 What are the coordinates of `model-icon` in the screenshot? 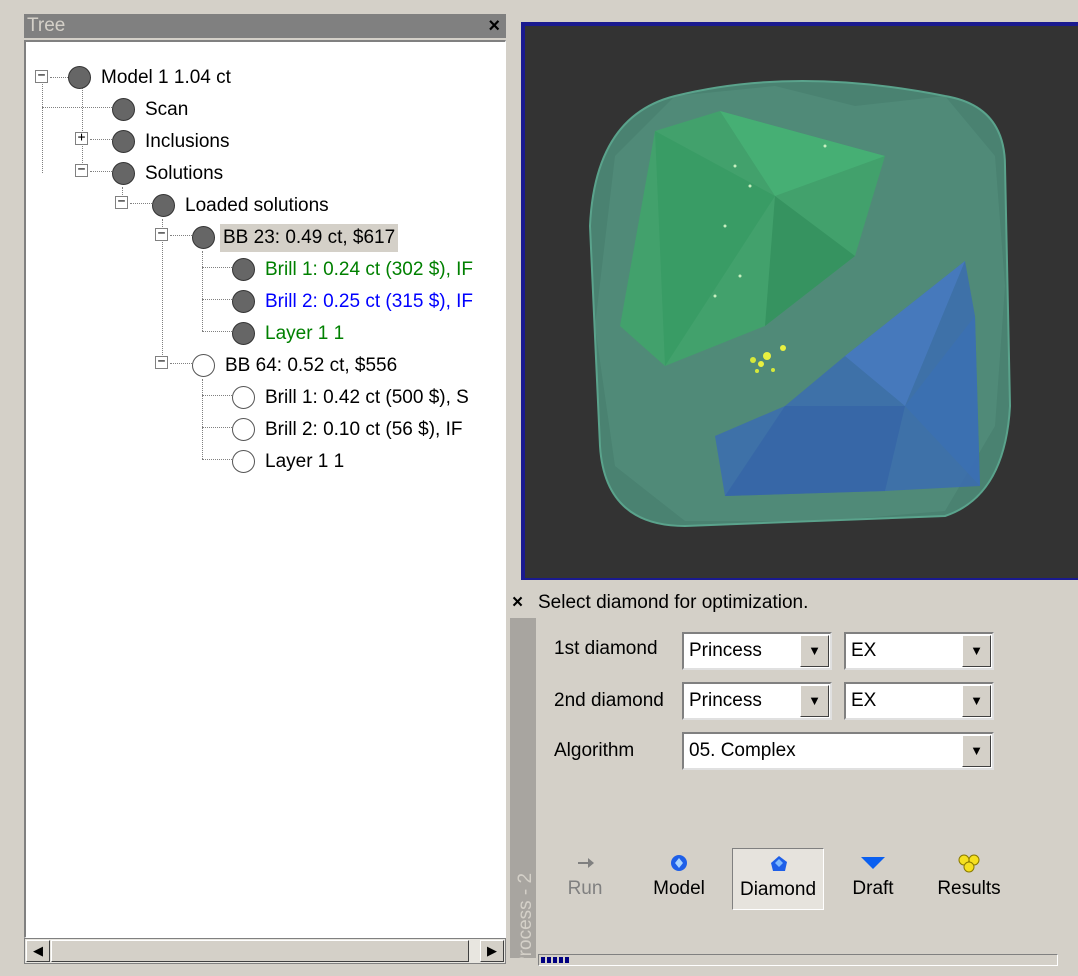 It's located at (679, 863).